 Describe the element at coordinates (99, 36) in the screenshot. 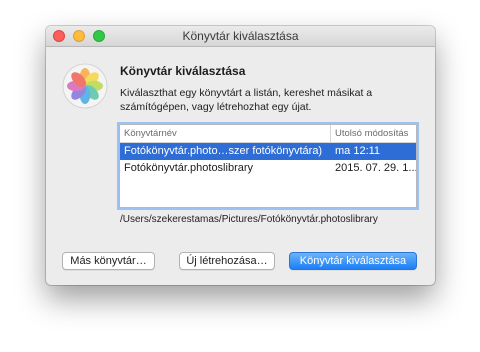

I see `zoom-button` at that location.